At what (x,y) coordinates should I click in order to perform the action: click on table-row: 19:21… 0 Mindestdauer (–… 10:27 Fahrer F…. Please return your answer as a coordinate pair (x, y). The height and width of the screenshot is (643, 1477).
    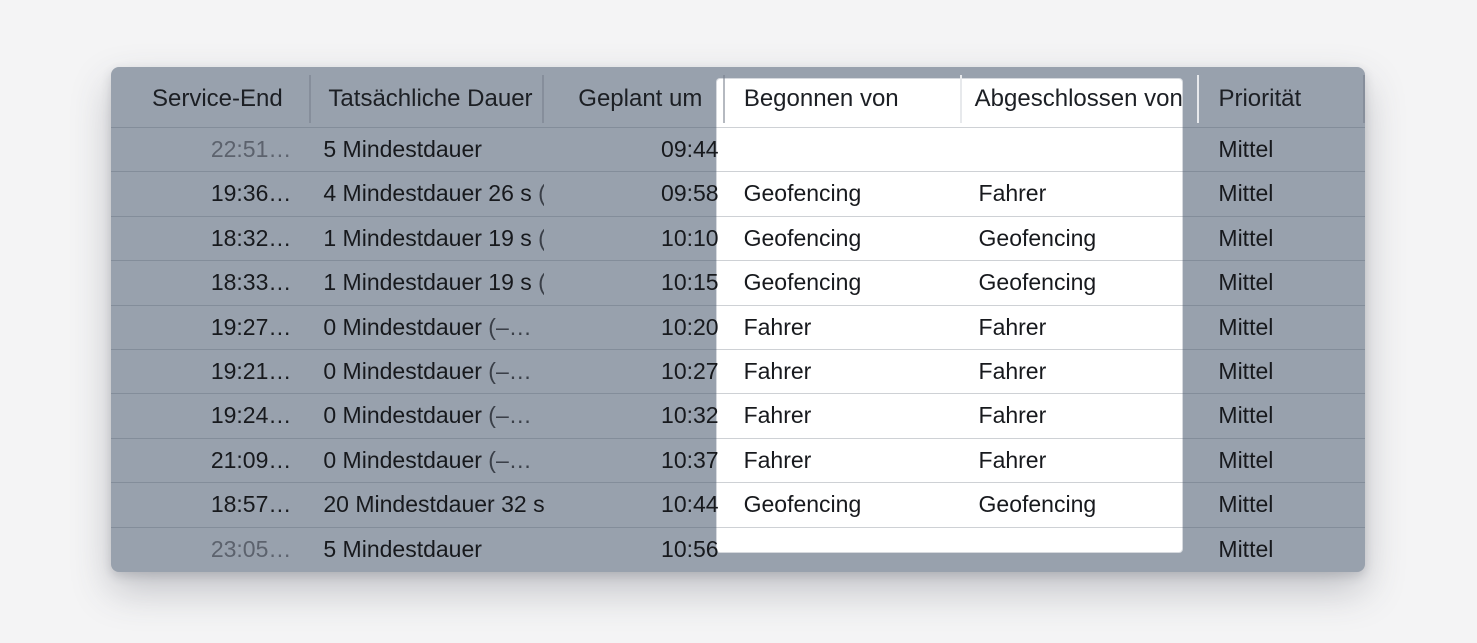
    Looking at the image, I should click on (738, 370).